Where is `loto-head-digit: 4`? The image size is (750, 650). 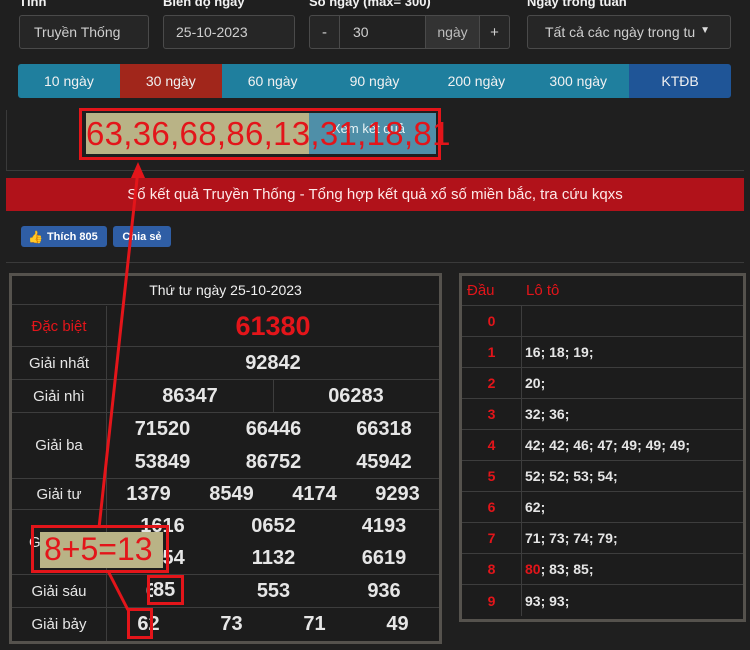 loto-head-digit: 4 is located at coordinates (492, 445).